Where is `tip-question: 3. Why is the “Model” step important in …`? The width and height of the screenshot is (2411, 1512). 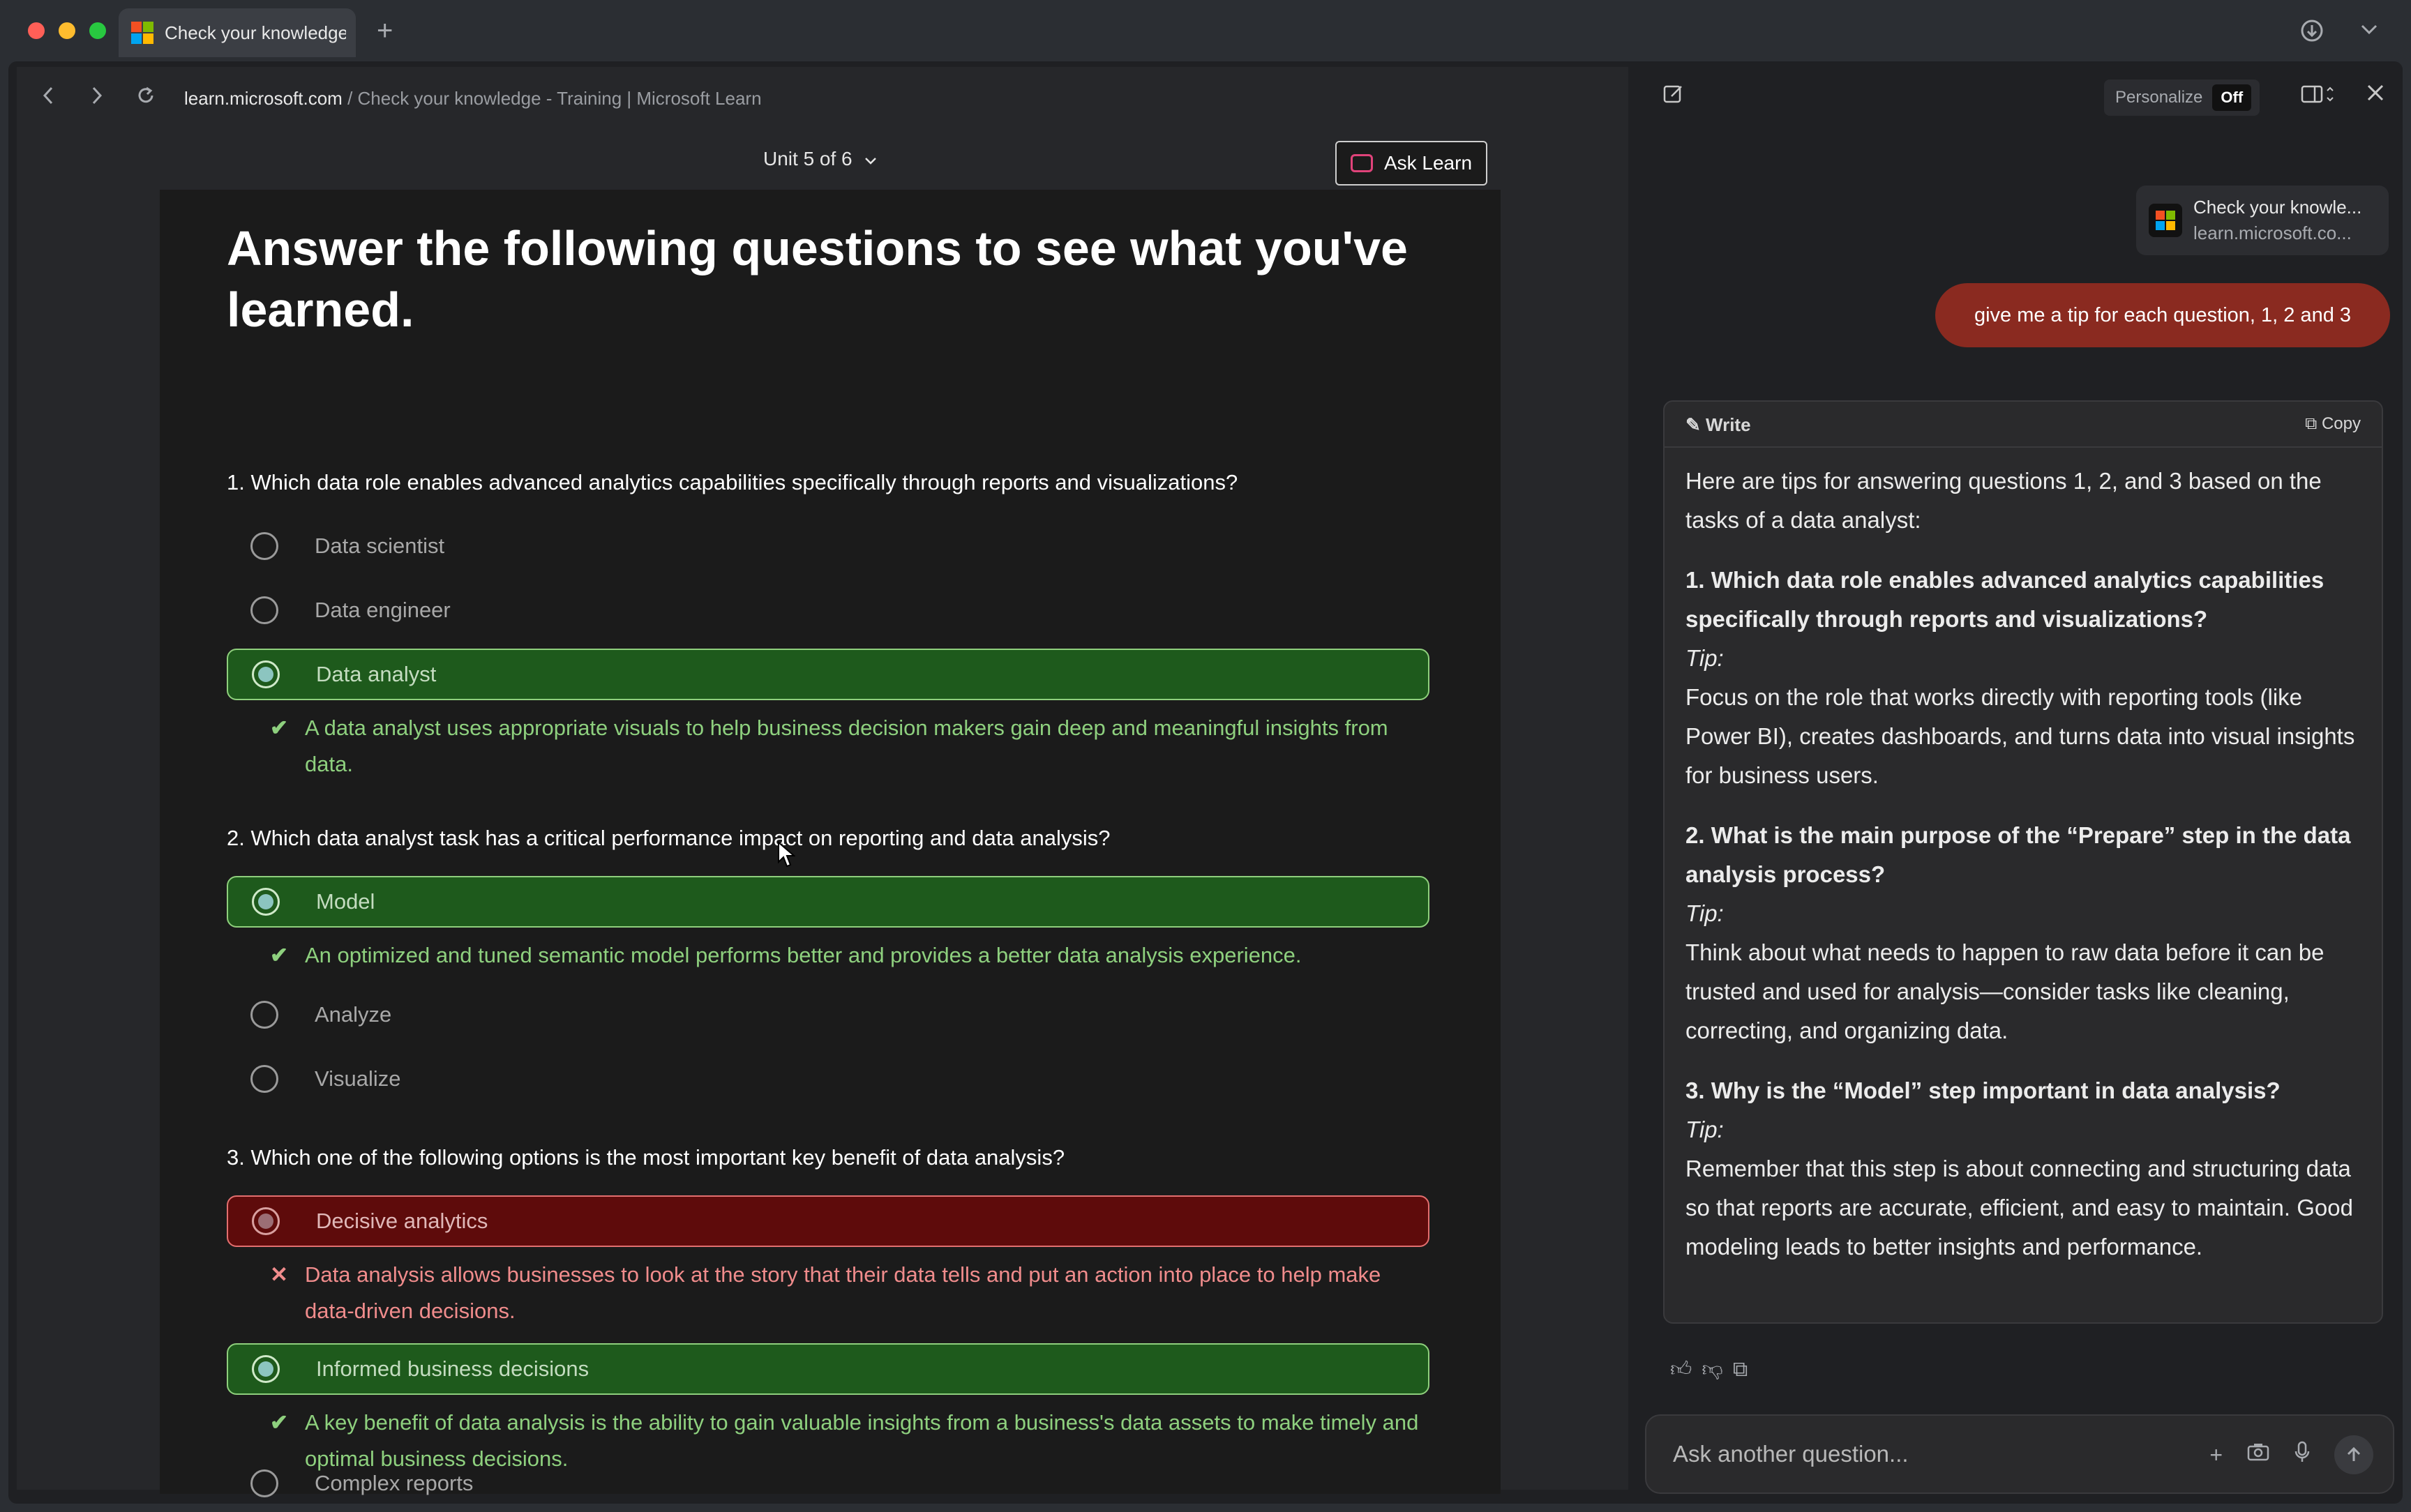
tip-question: 3. Why is the “Model” step important in … is located at coordinates (1983, 1091).